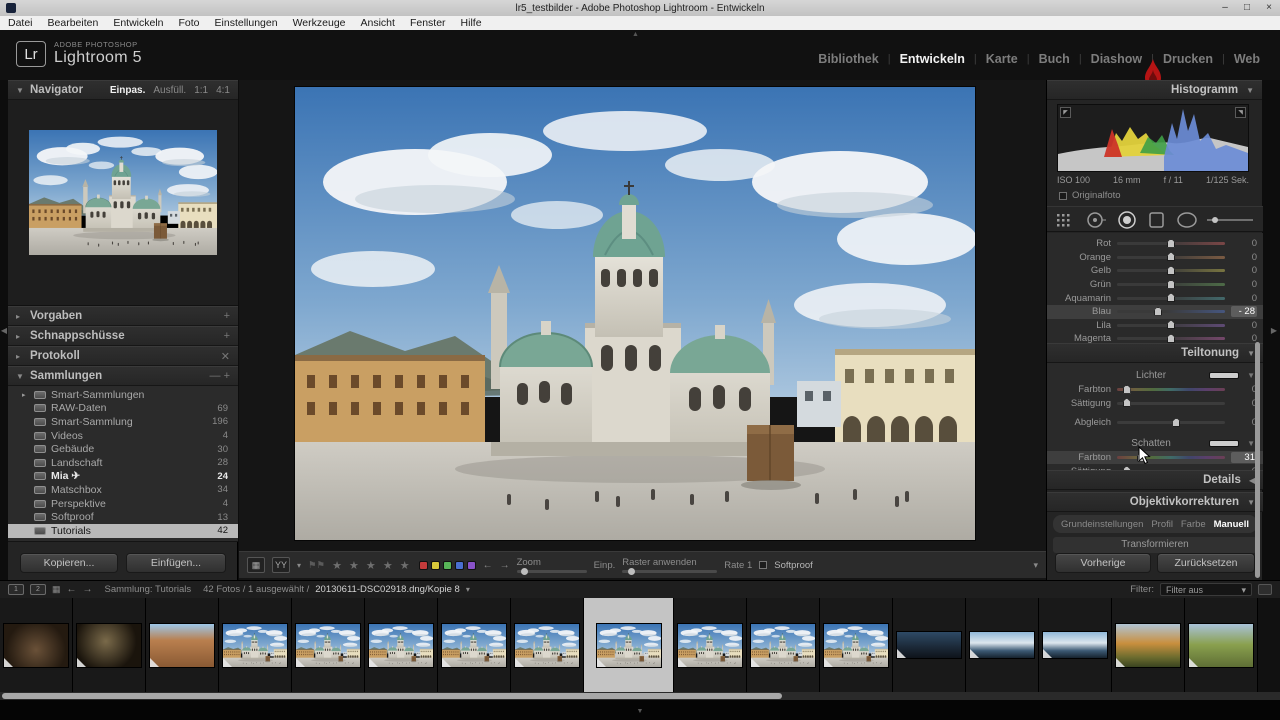 The height and width of the screenshot is (720, 1280). Describe the element at coordinates (123, 356) in the screenshot. I see `panel-protokoll: ▸ Protokoll ✕` at that location.